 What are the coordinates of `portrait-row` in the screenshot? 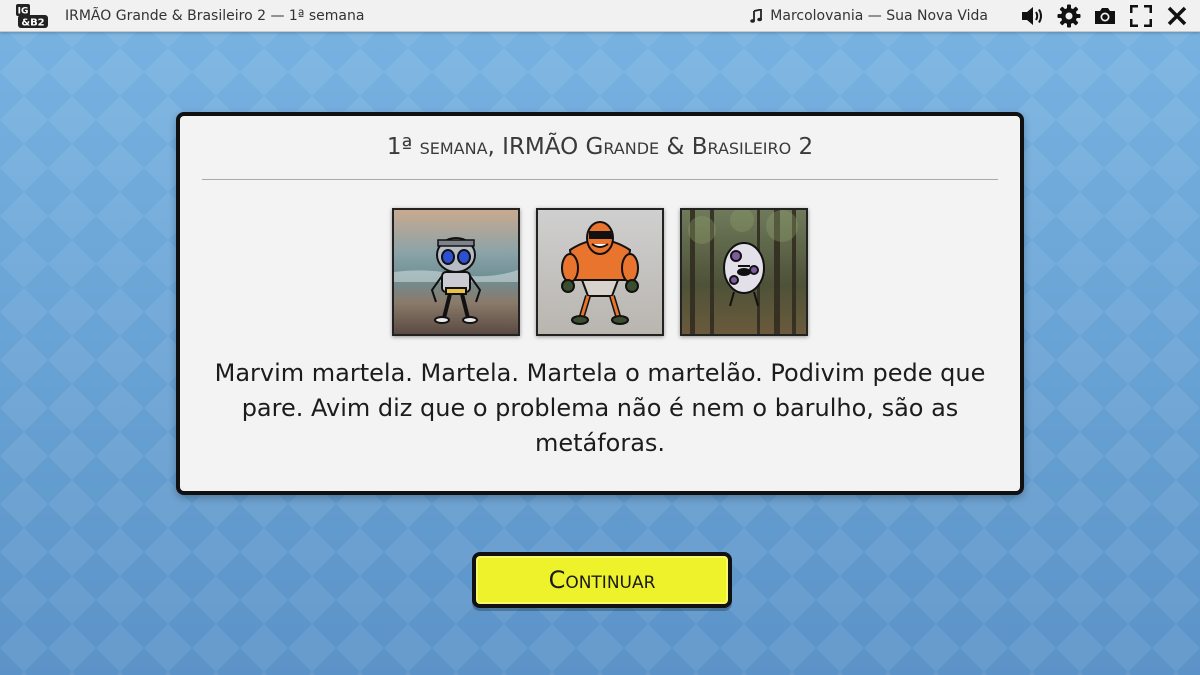 It's located at (600, 272).